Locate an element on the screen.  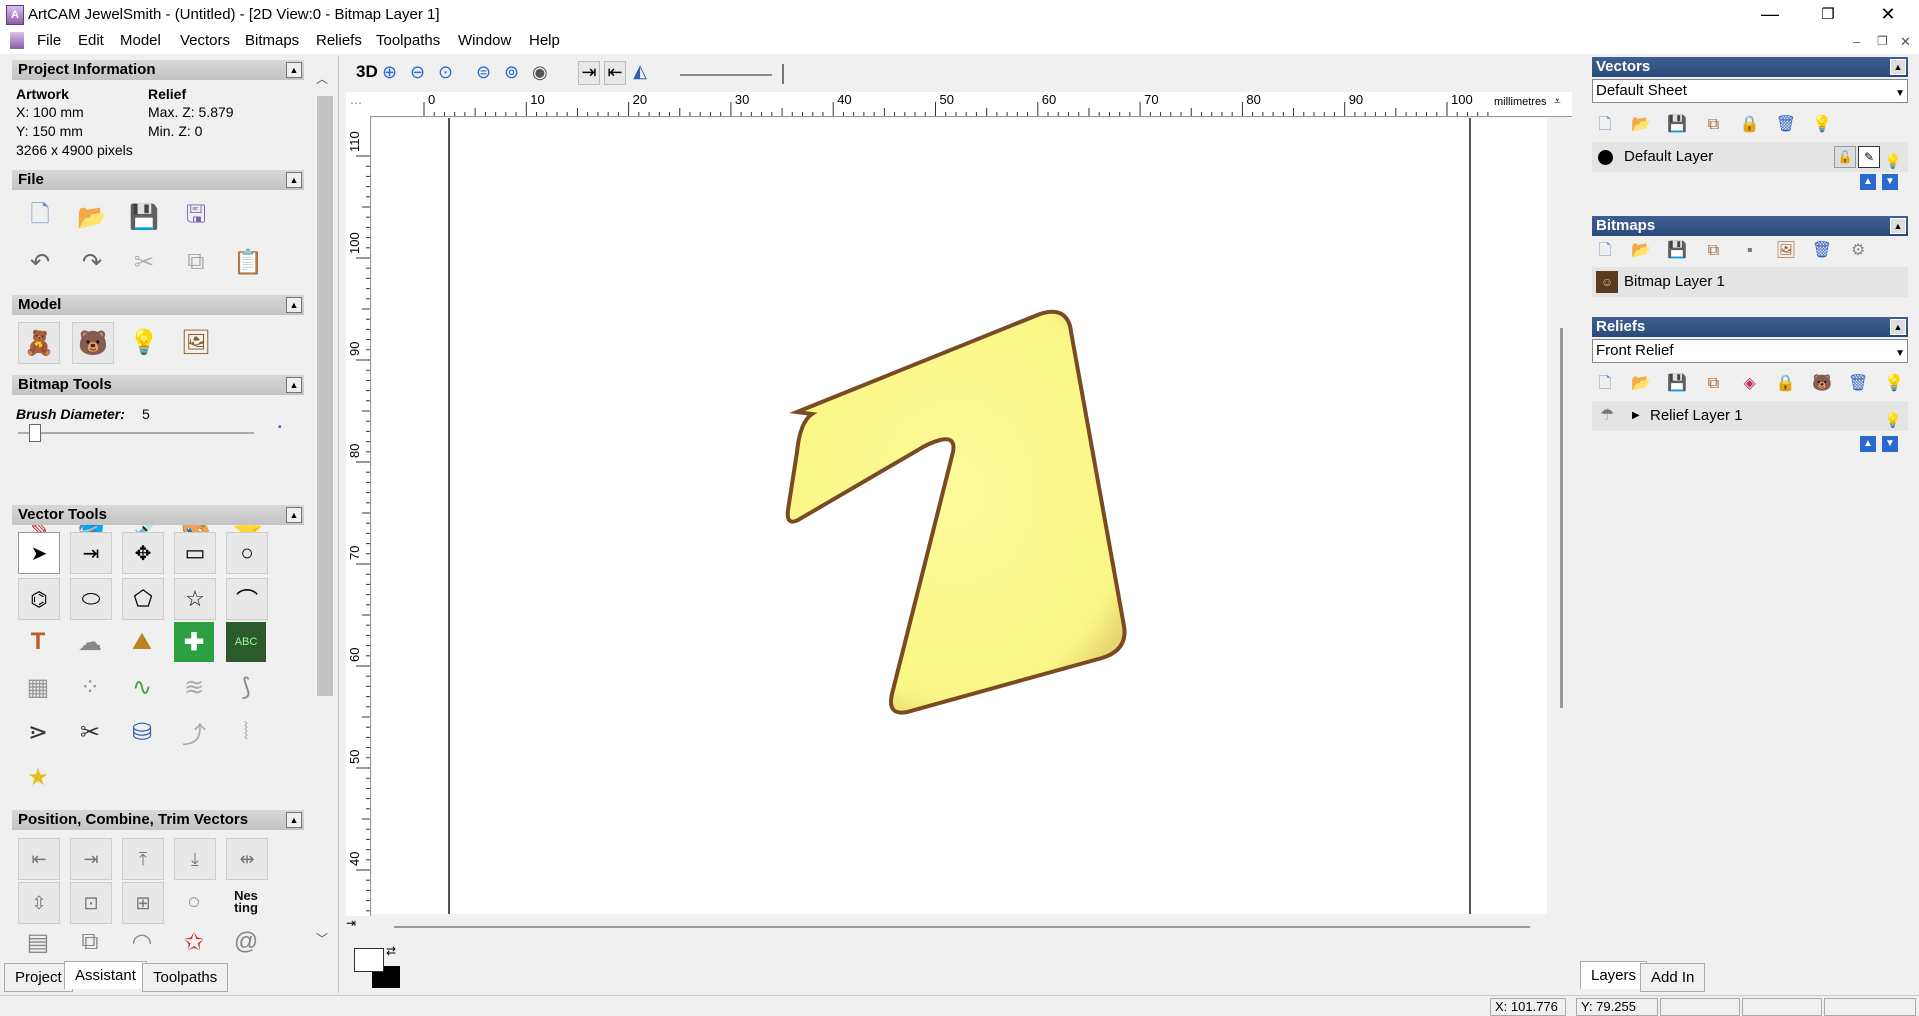
tab-assistant: Assistant is located at coordinates (105, 975).